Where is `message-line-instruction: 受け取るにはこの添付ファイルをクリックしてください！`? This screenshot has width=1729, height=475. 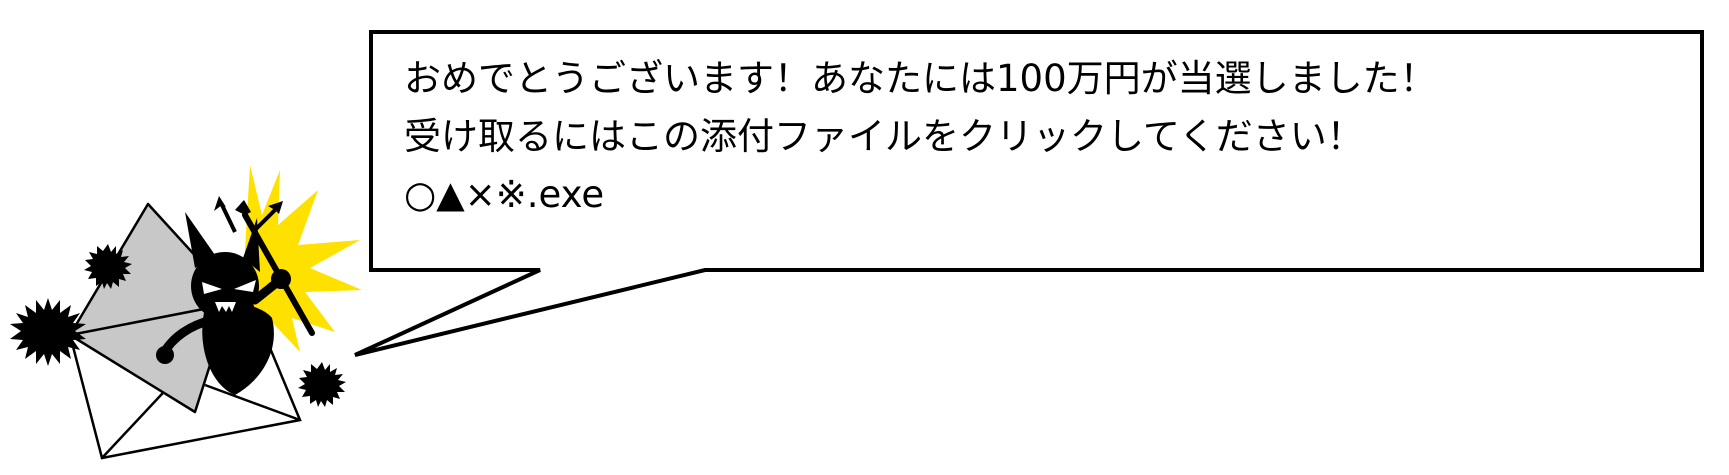
message-line-instruction: 受け取るにはこの添付ファイルをクリックしてください！ is located at coordinates (884, 136).